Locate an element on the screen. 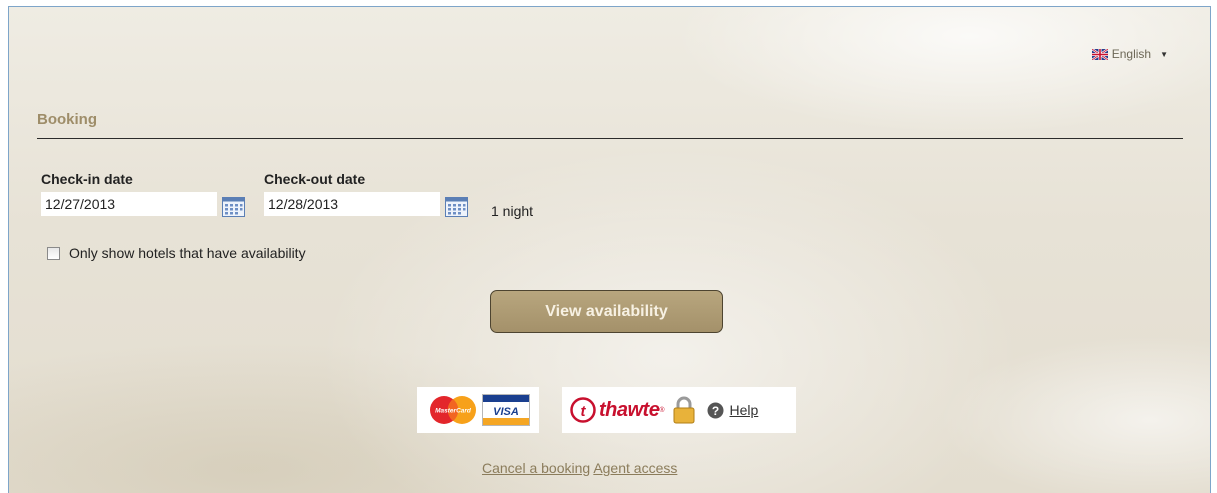 This screenshot has height=493, width=1217. view-availability-button: View availability is located at coordinates (606, 311).